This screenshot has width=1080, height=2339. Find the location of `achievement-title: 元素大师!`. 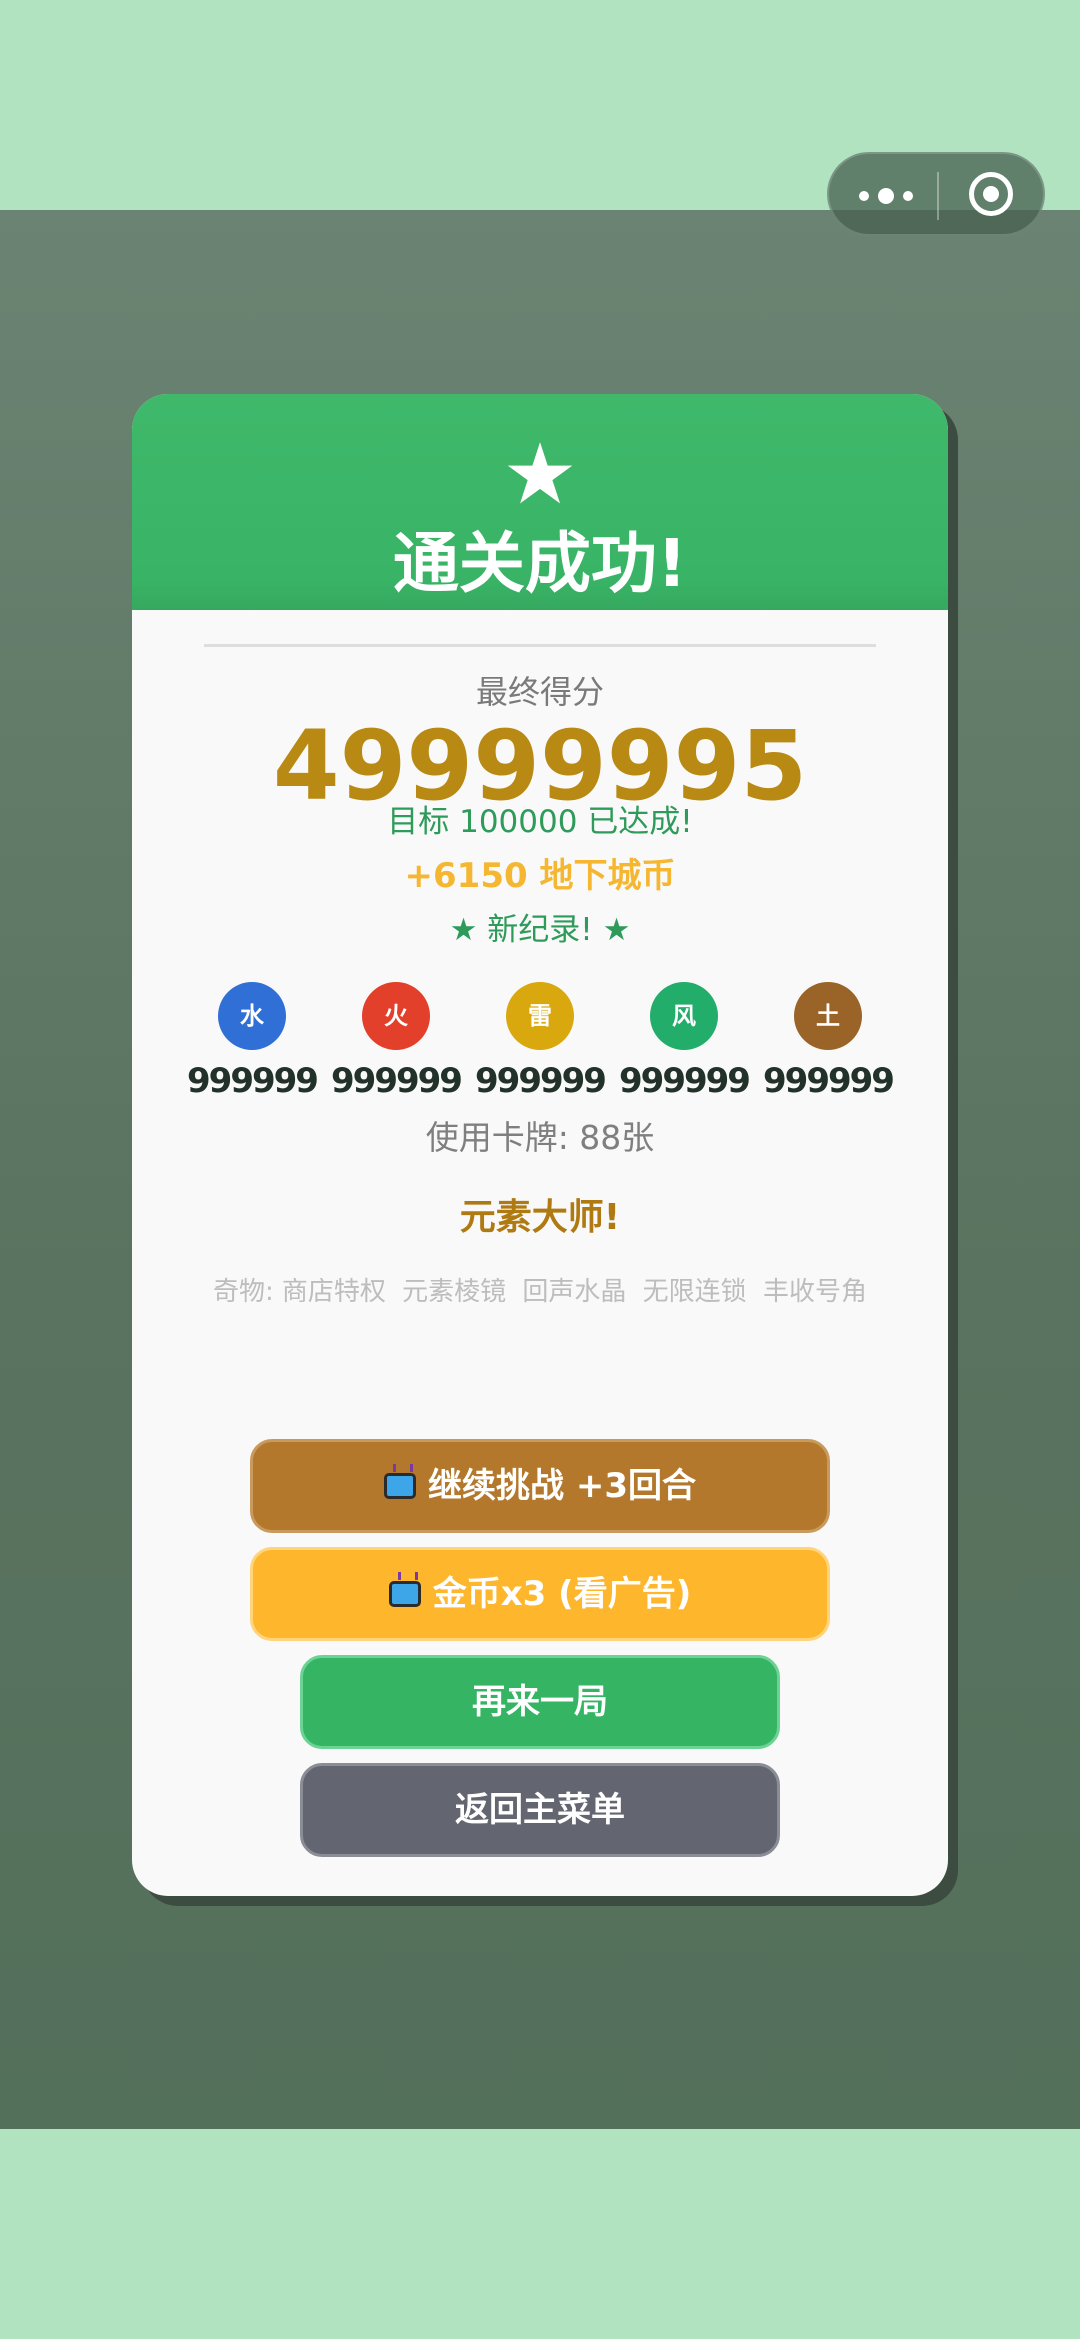

achievement-title: 元素大师! is located at coordinates (540, 1217).